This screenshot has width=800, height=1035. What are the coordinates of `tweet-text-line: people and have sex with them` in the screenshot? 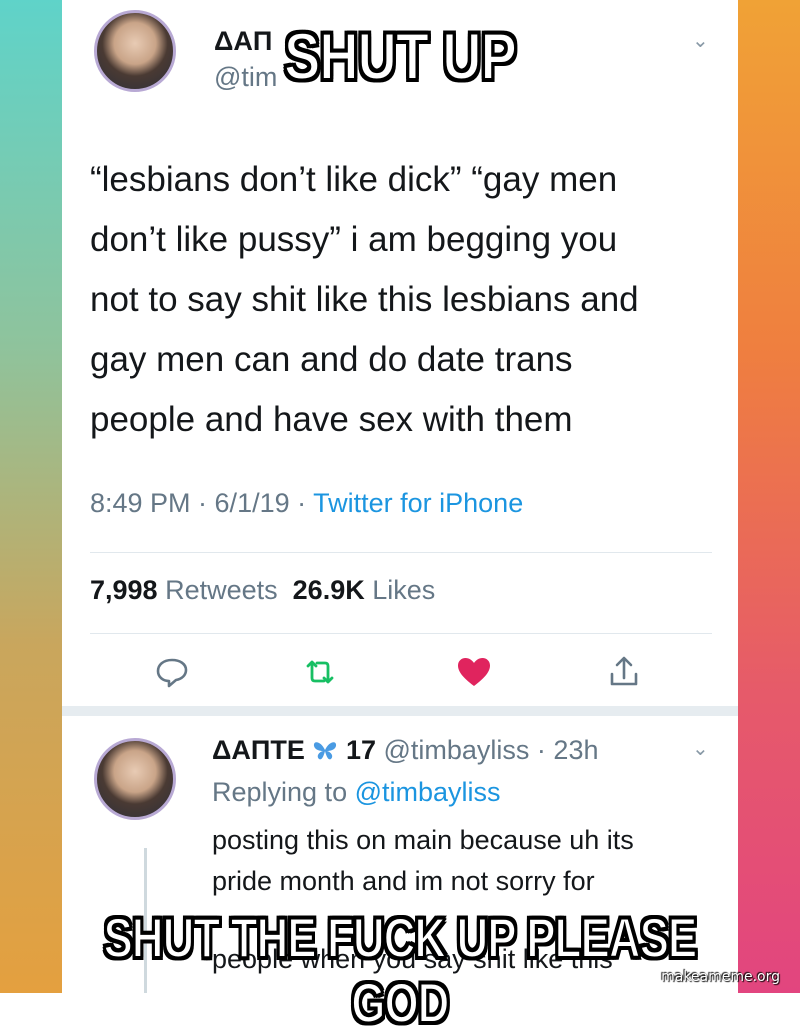 It's located at (331, 419).